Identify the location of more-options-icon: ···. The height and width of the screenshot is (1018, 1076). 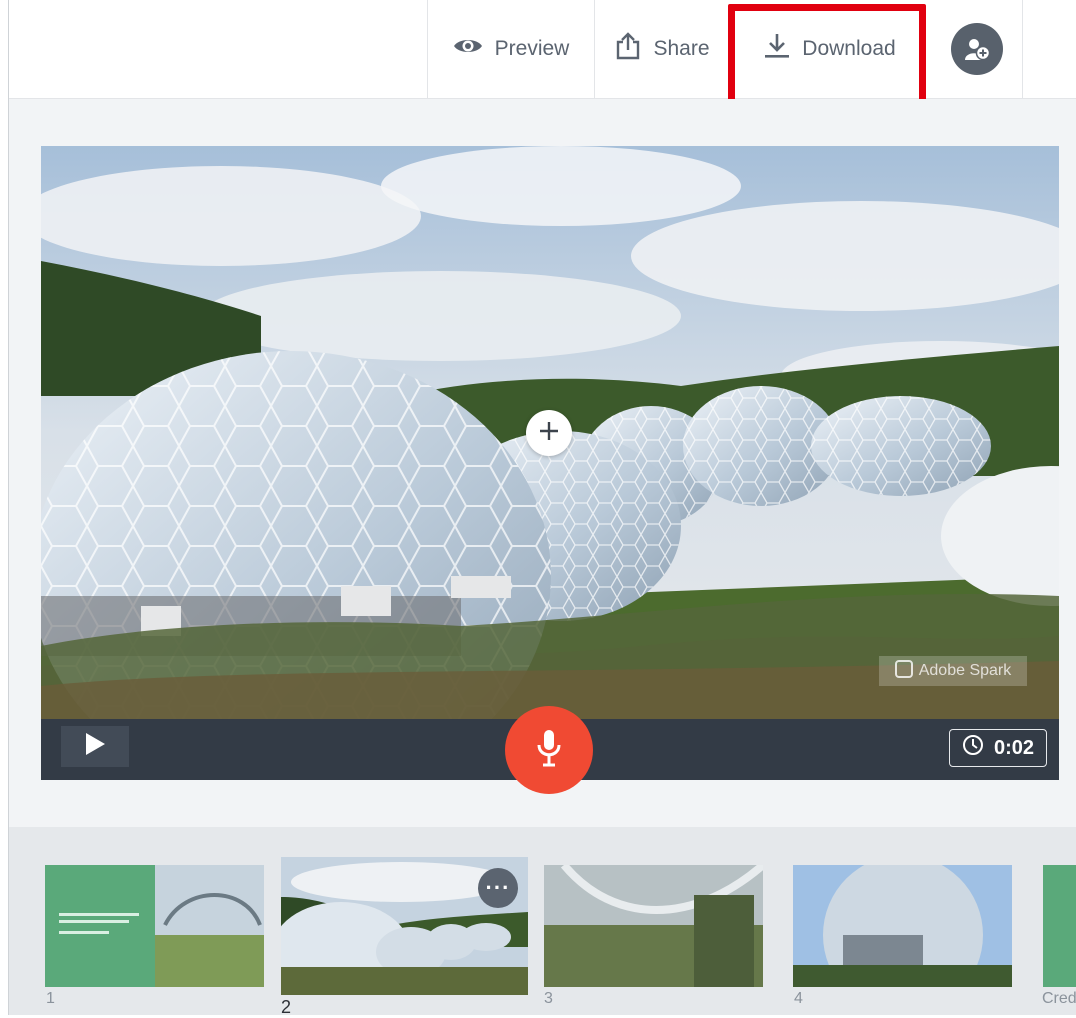
(498, 888).